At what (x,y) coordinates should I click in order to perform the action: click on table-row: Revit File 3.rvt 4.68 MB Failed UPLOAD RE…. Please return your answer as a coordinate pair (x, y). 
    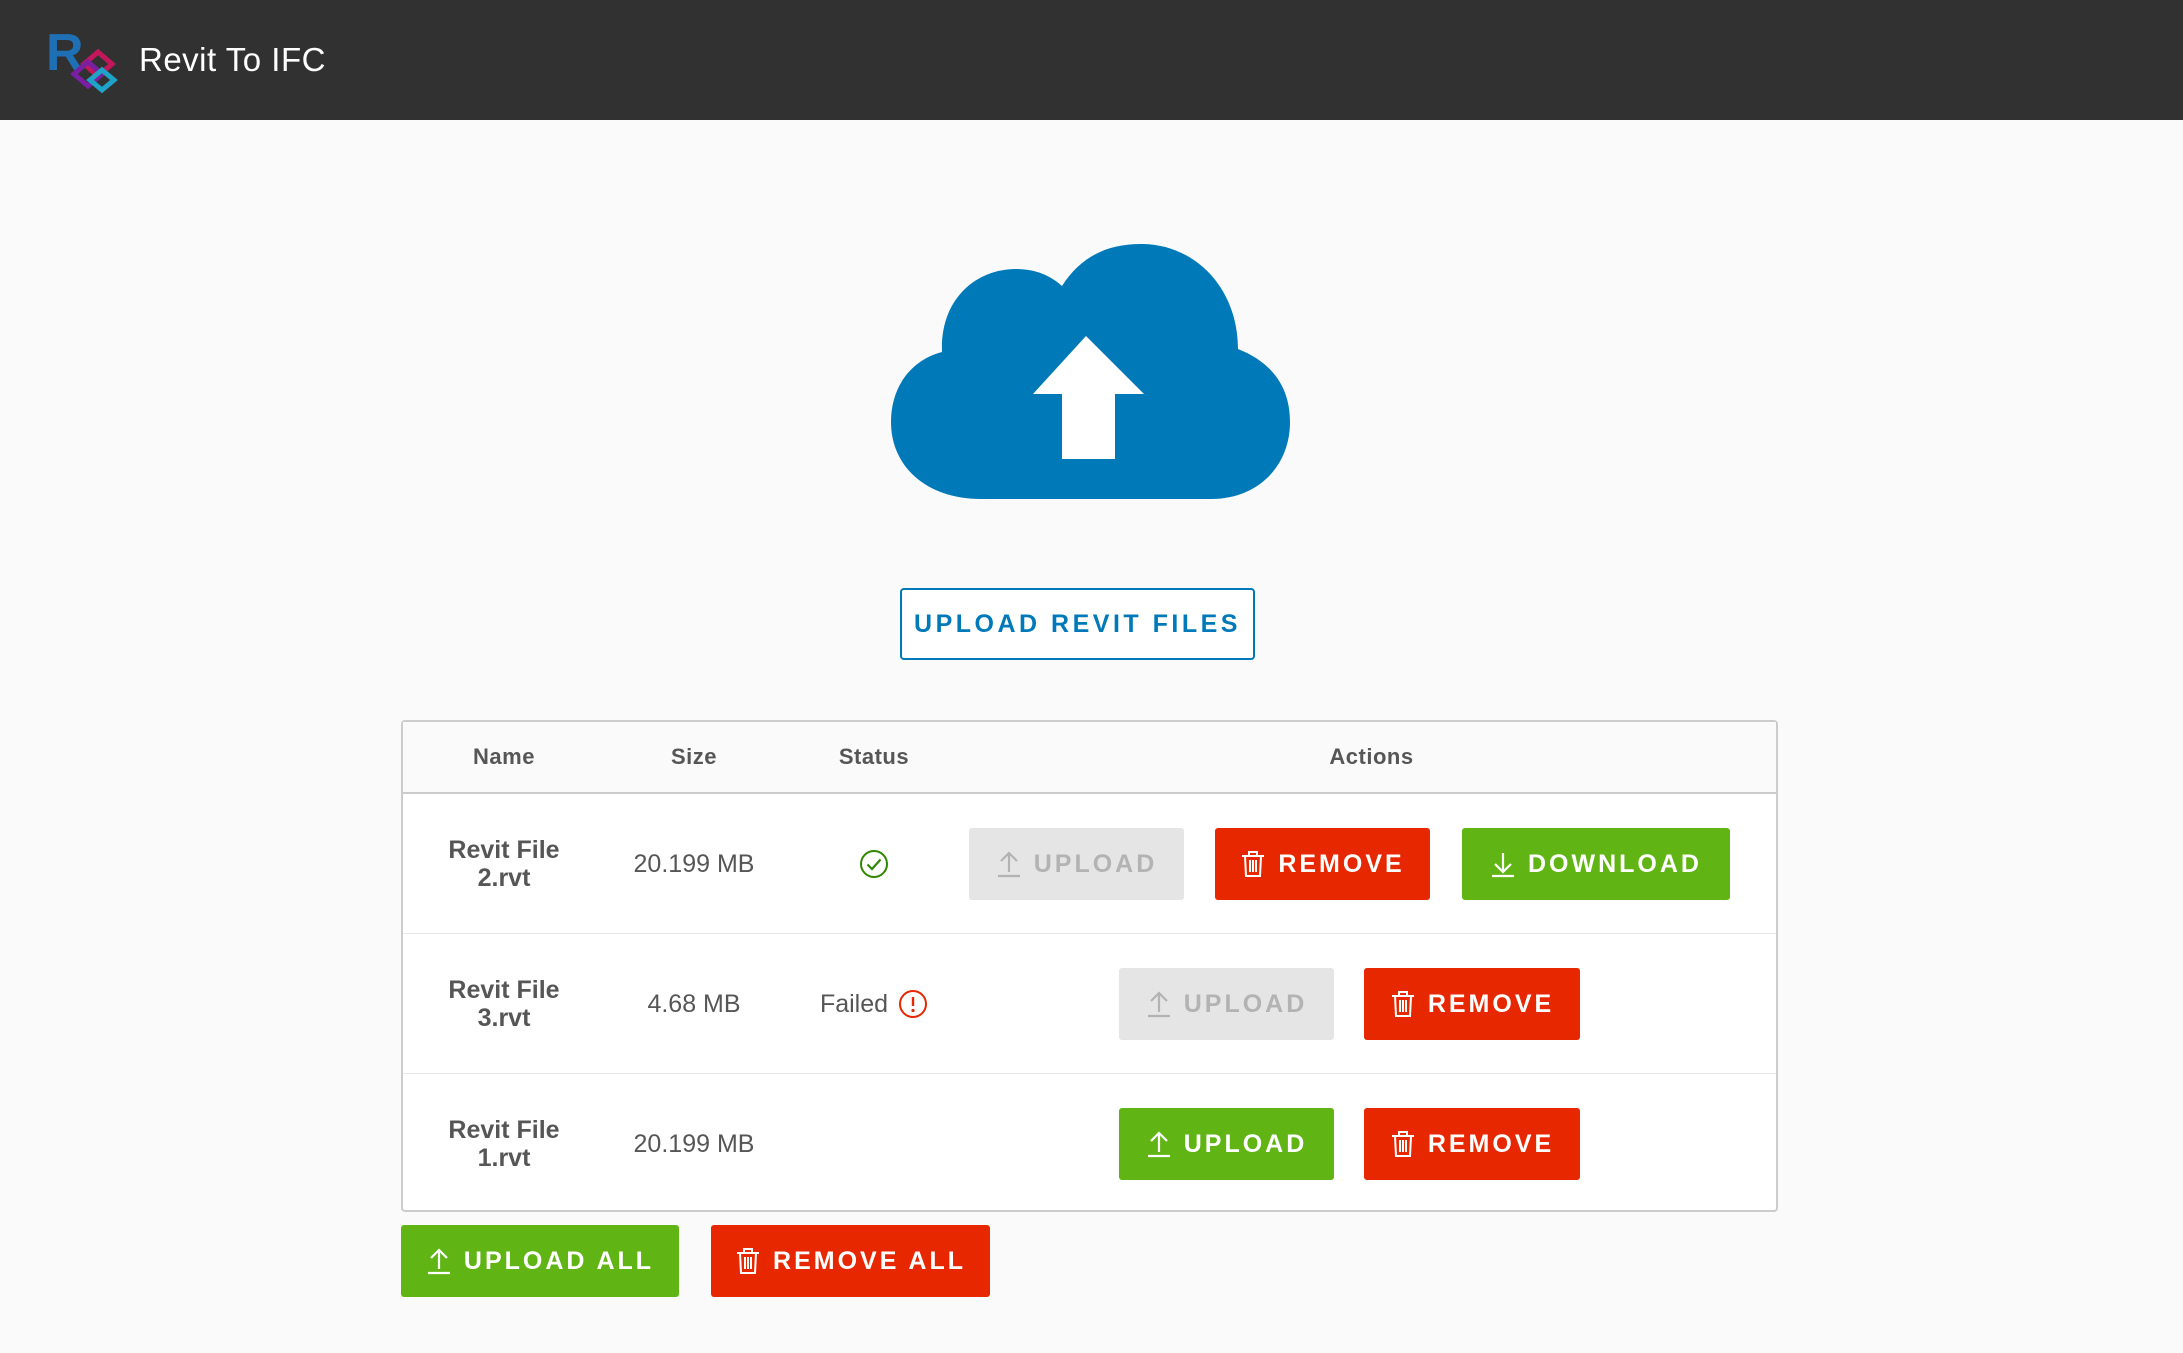
    Looking at the image, I should click on (1089, 1004).